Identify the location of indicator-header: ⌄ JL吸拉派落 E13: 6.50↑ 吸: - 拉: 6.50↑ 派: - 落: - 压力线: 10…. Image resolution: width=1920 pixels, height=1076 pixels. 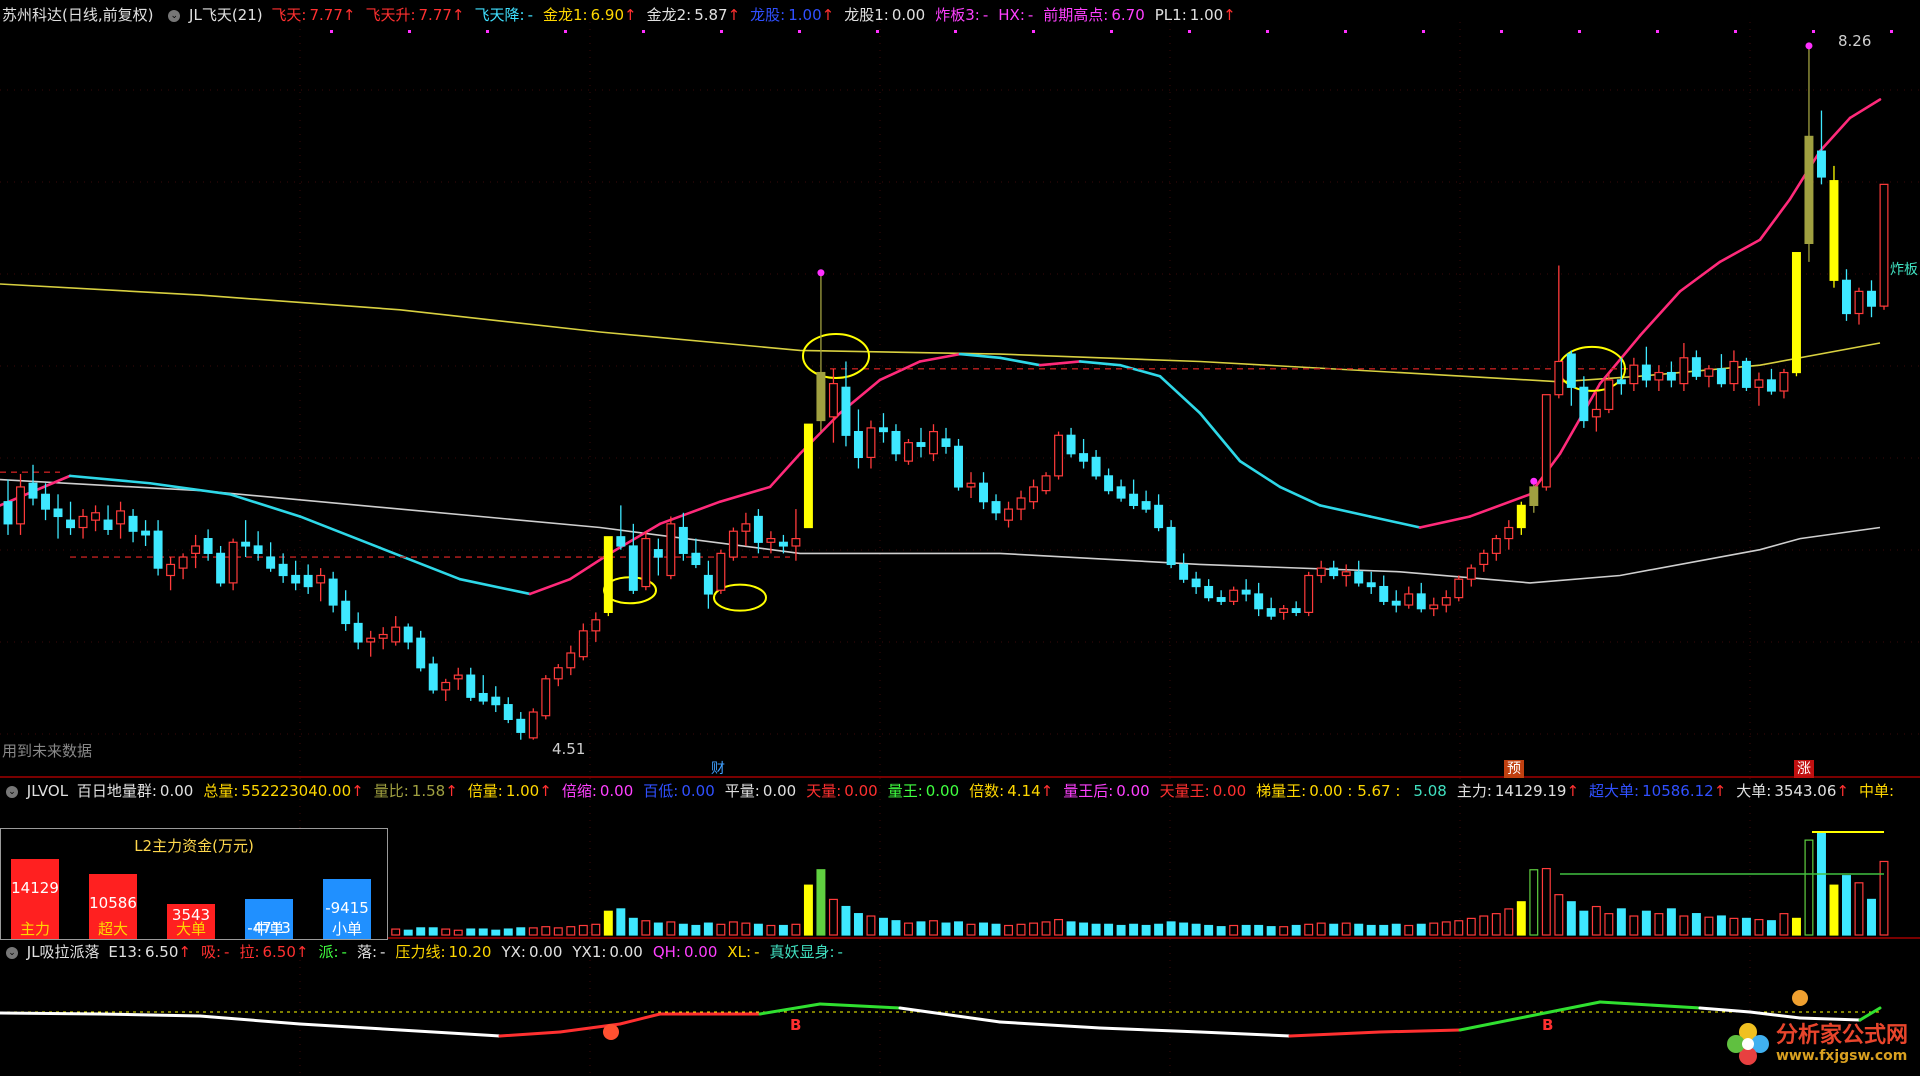
(428, 952).